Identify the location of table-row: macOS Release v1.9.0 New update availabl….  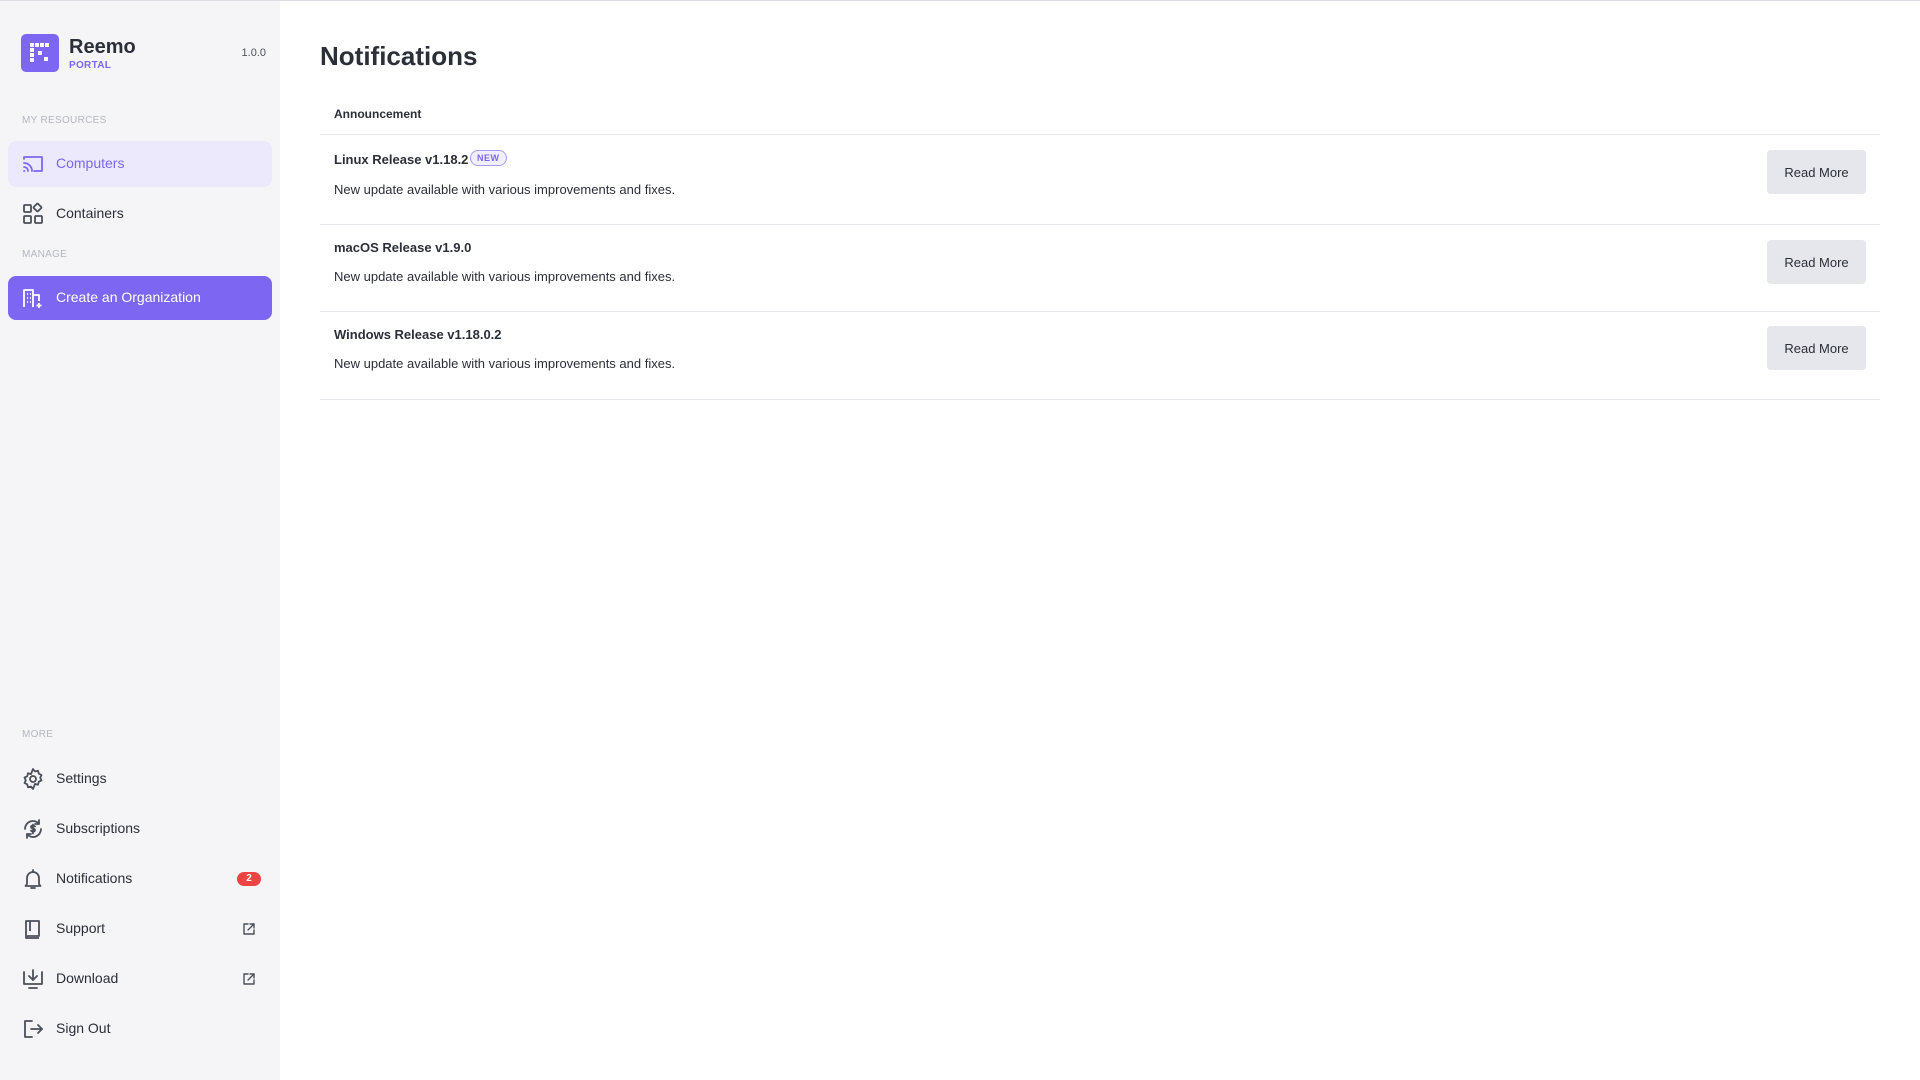
(1100, 268).